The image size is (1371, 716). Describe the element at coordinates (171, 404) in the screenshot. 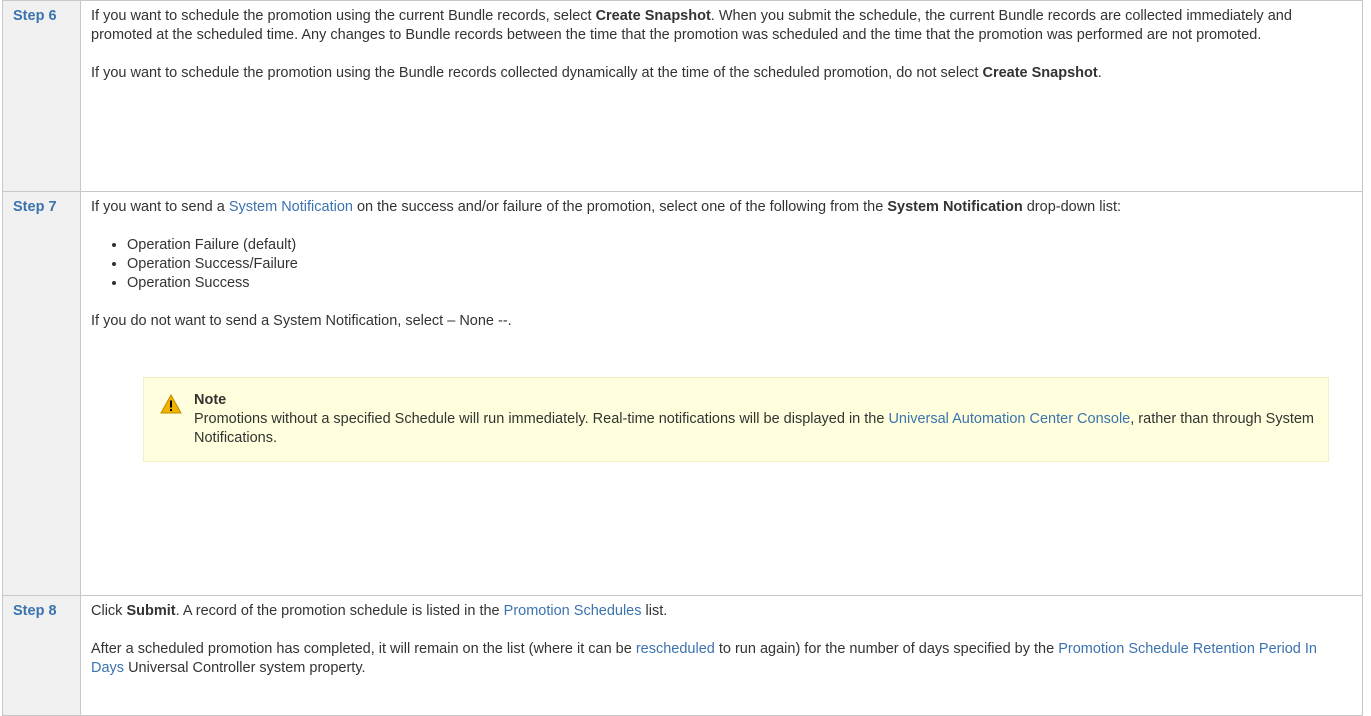

I see `warning-icon` at that location.